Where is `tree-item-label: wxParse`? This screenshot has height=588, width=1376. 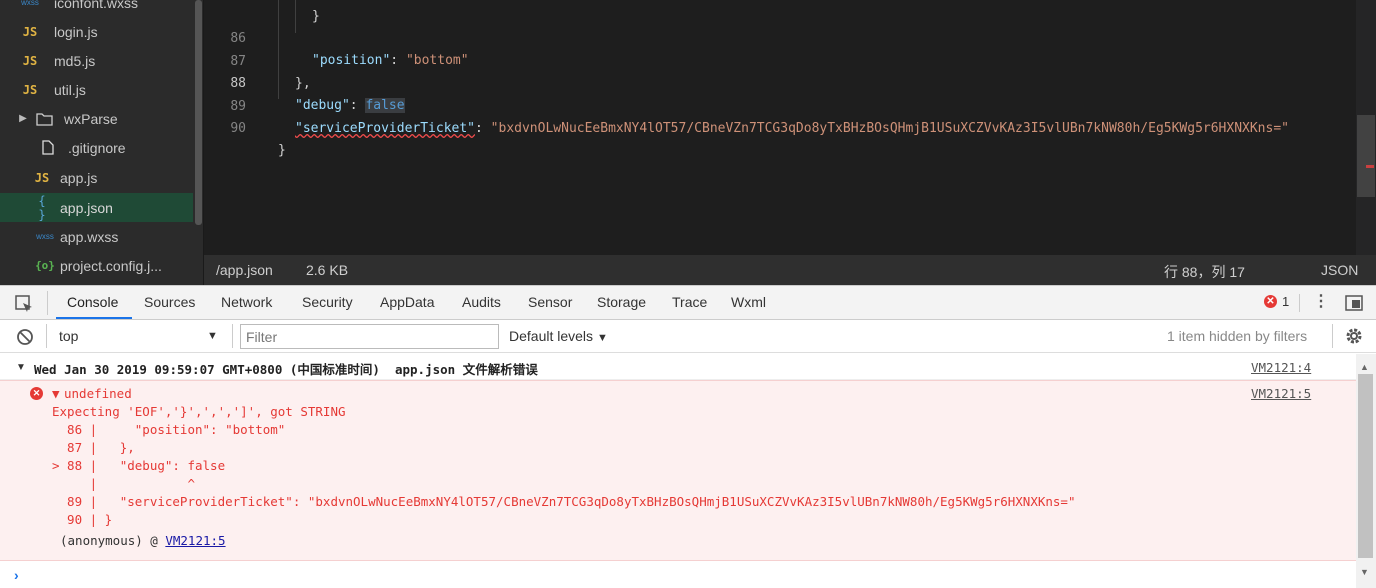 tree-item-label: wxParse is located at coordinates (91, 118).